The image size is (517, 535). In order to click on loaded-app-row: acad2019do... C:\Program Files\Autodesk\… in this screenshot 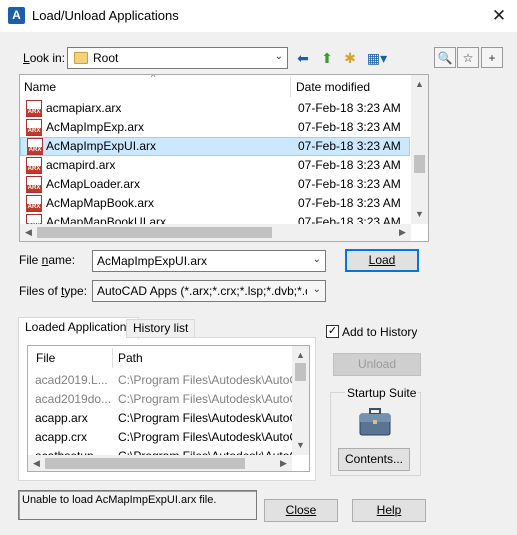, I will do `click(160, 399)`.